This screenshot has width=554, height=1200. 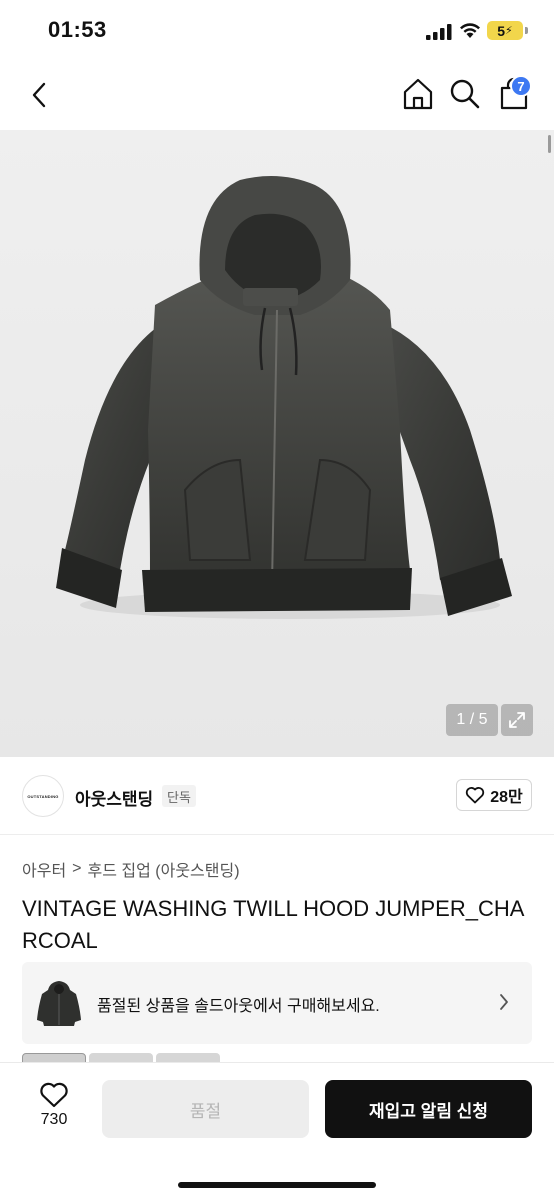 I want to click on soldout-button: 품절, so click(x=205, y=1109).